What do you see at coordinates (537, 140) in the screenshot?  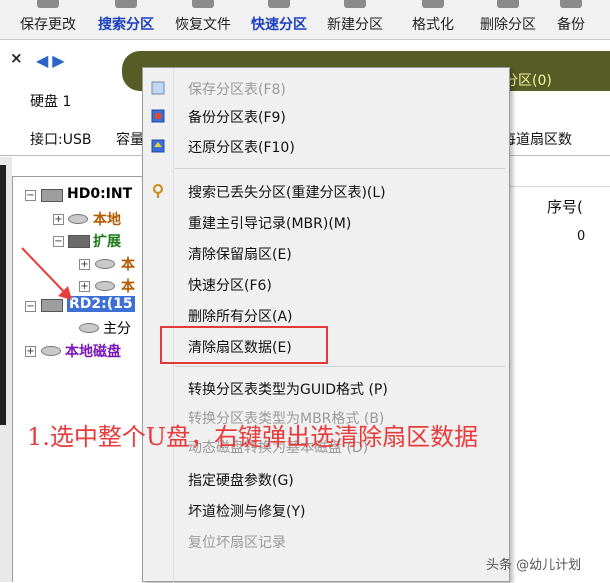 I see `sectors-per-track-label: 每道扇区数` at bounding box center [537, 140].